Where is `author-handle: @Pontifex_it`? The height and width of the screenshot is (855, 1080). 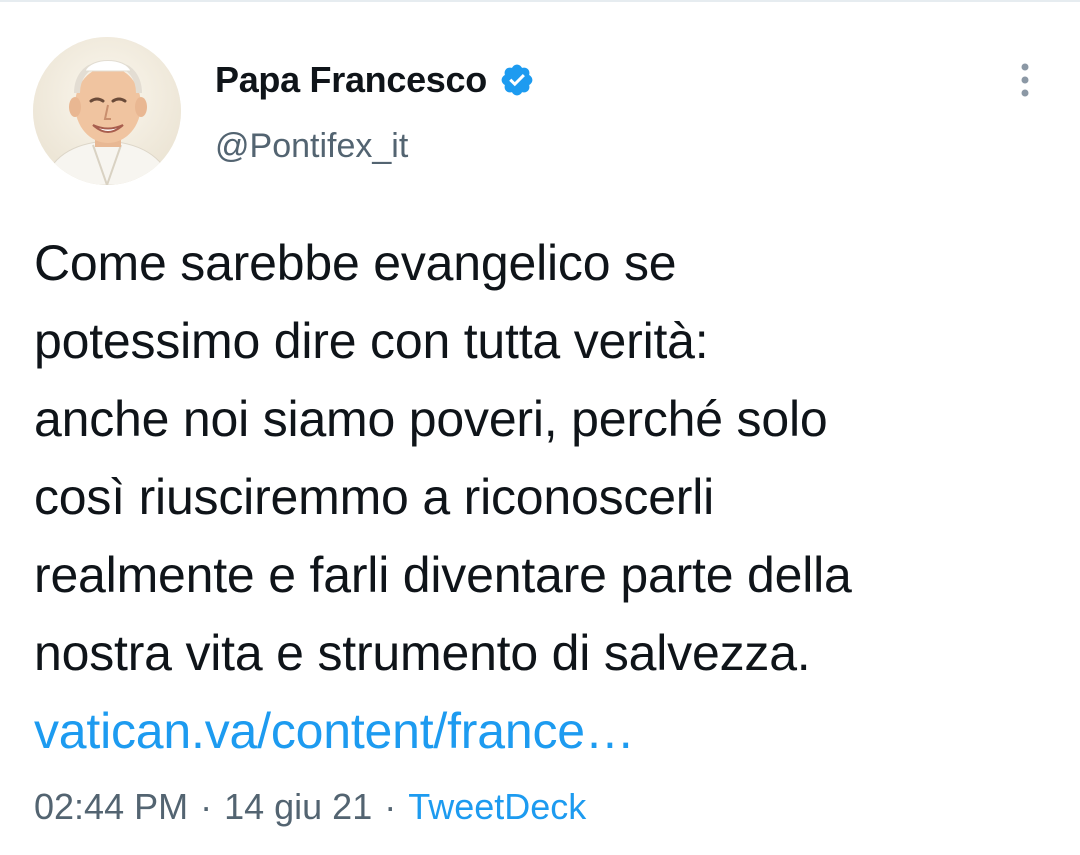
author-handle: @Pontifex_it is located at coordinates (311, 146).